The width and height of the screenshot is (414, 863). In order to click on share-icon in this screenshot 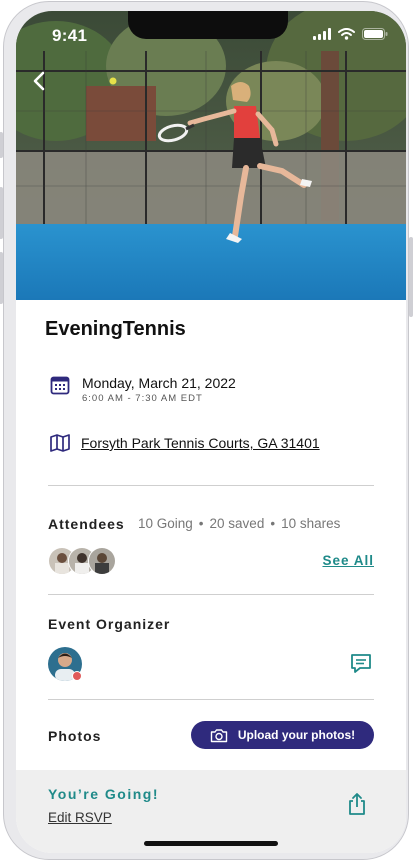, I will do `click(357, 804)`.